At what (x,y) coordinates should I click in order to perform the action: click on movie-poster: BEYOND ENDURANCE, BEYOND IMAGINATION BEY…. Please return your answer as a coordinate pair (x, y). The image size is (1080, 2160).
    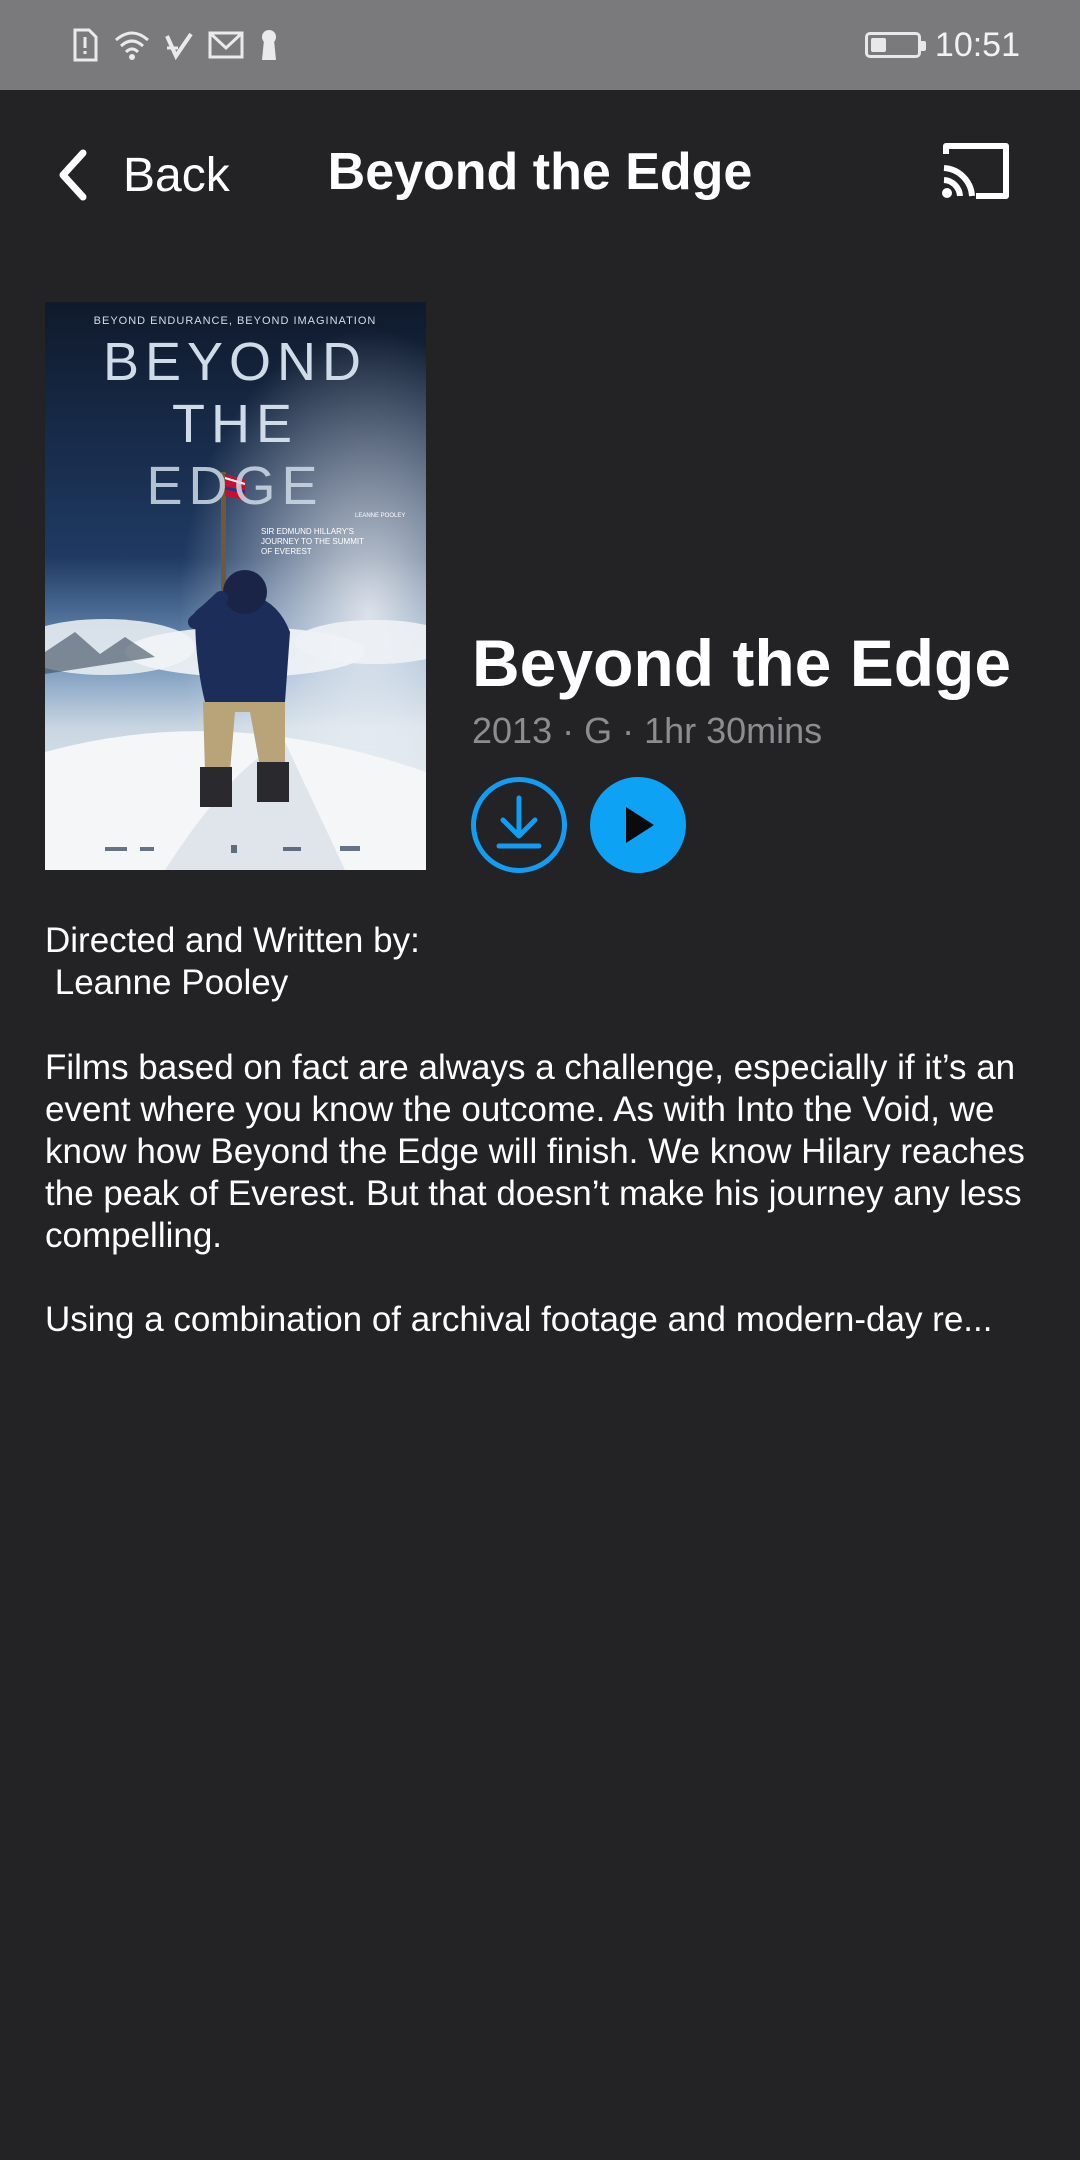
    Looking at the image, I should click on (235, 586).